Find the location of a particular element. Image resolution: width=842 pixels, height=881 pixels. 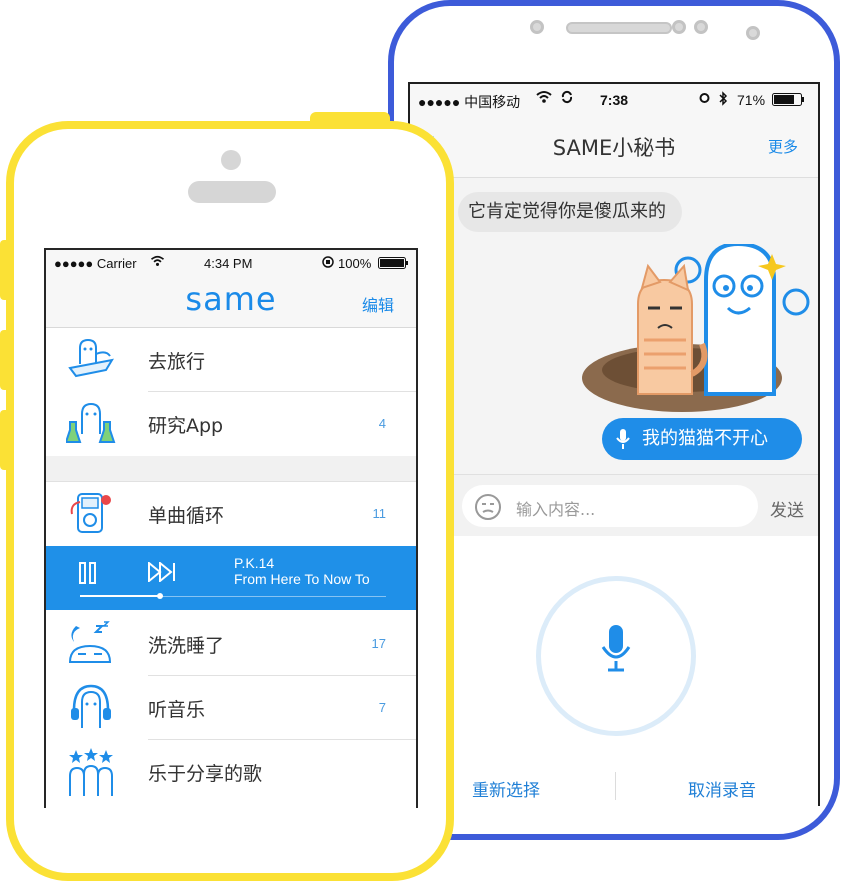

edit-button: 编辑 is located at coordinates (378, 304).